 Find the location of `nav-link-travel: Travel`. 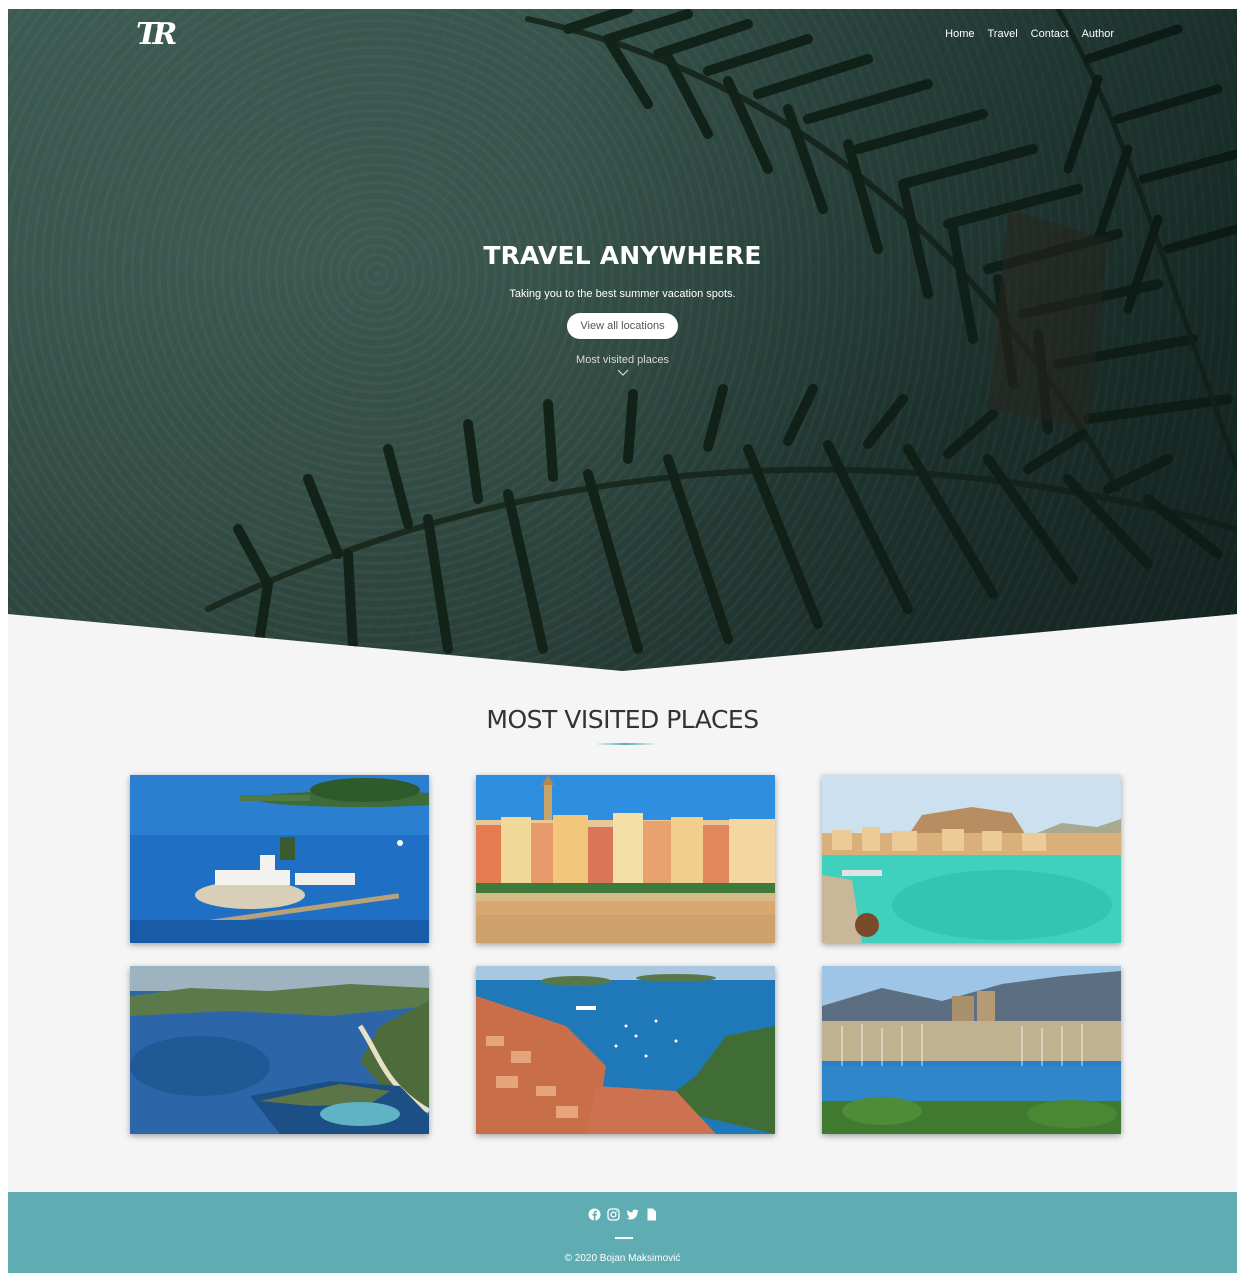

nav-link-travel: Travel is located at coordinates (1003, 34).